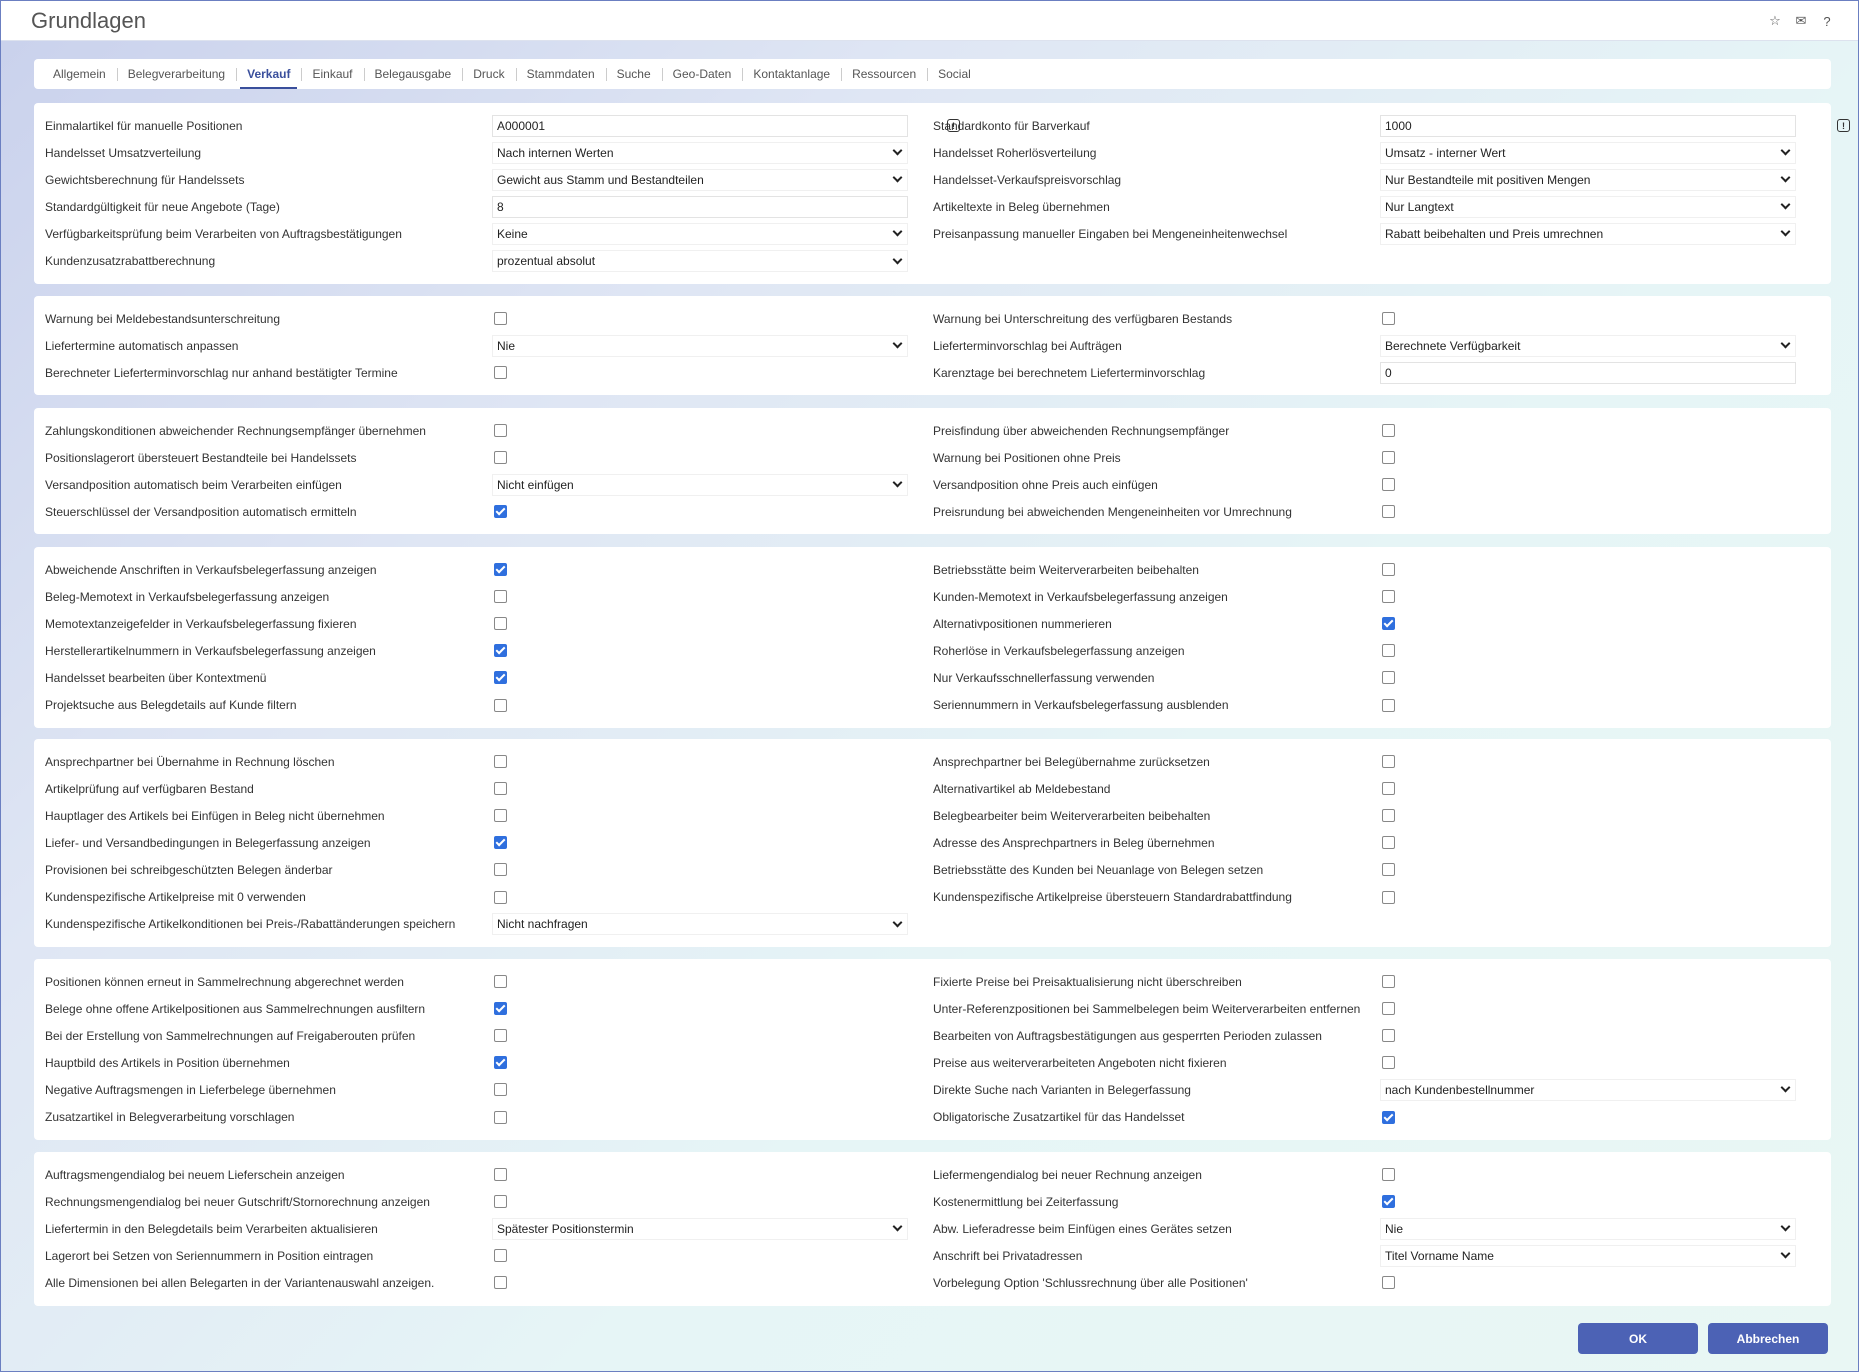 This screenshot has width=1859, height=1372. I want to click on checkbox-warnung-bei-positionen-ohne-preis, so click(1388, 458).